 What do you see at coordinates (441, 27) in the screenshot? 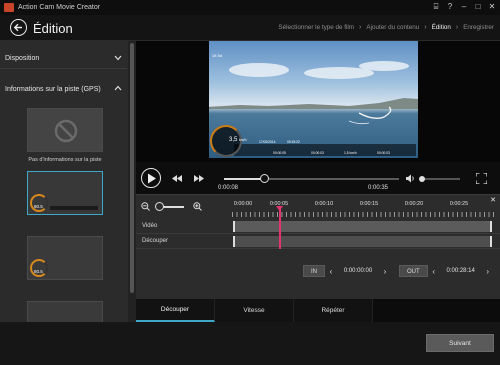
I see `step-edit: Édition` at bounding box center [441, 27].